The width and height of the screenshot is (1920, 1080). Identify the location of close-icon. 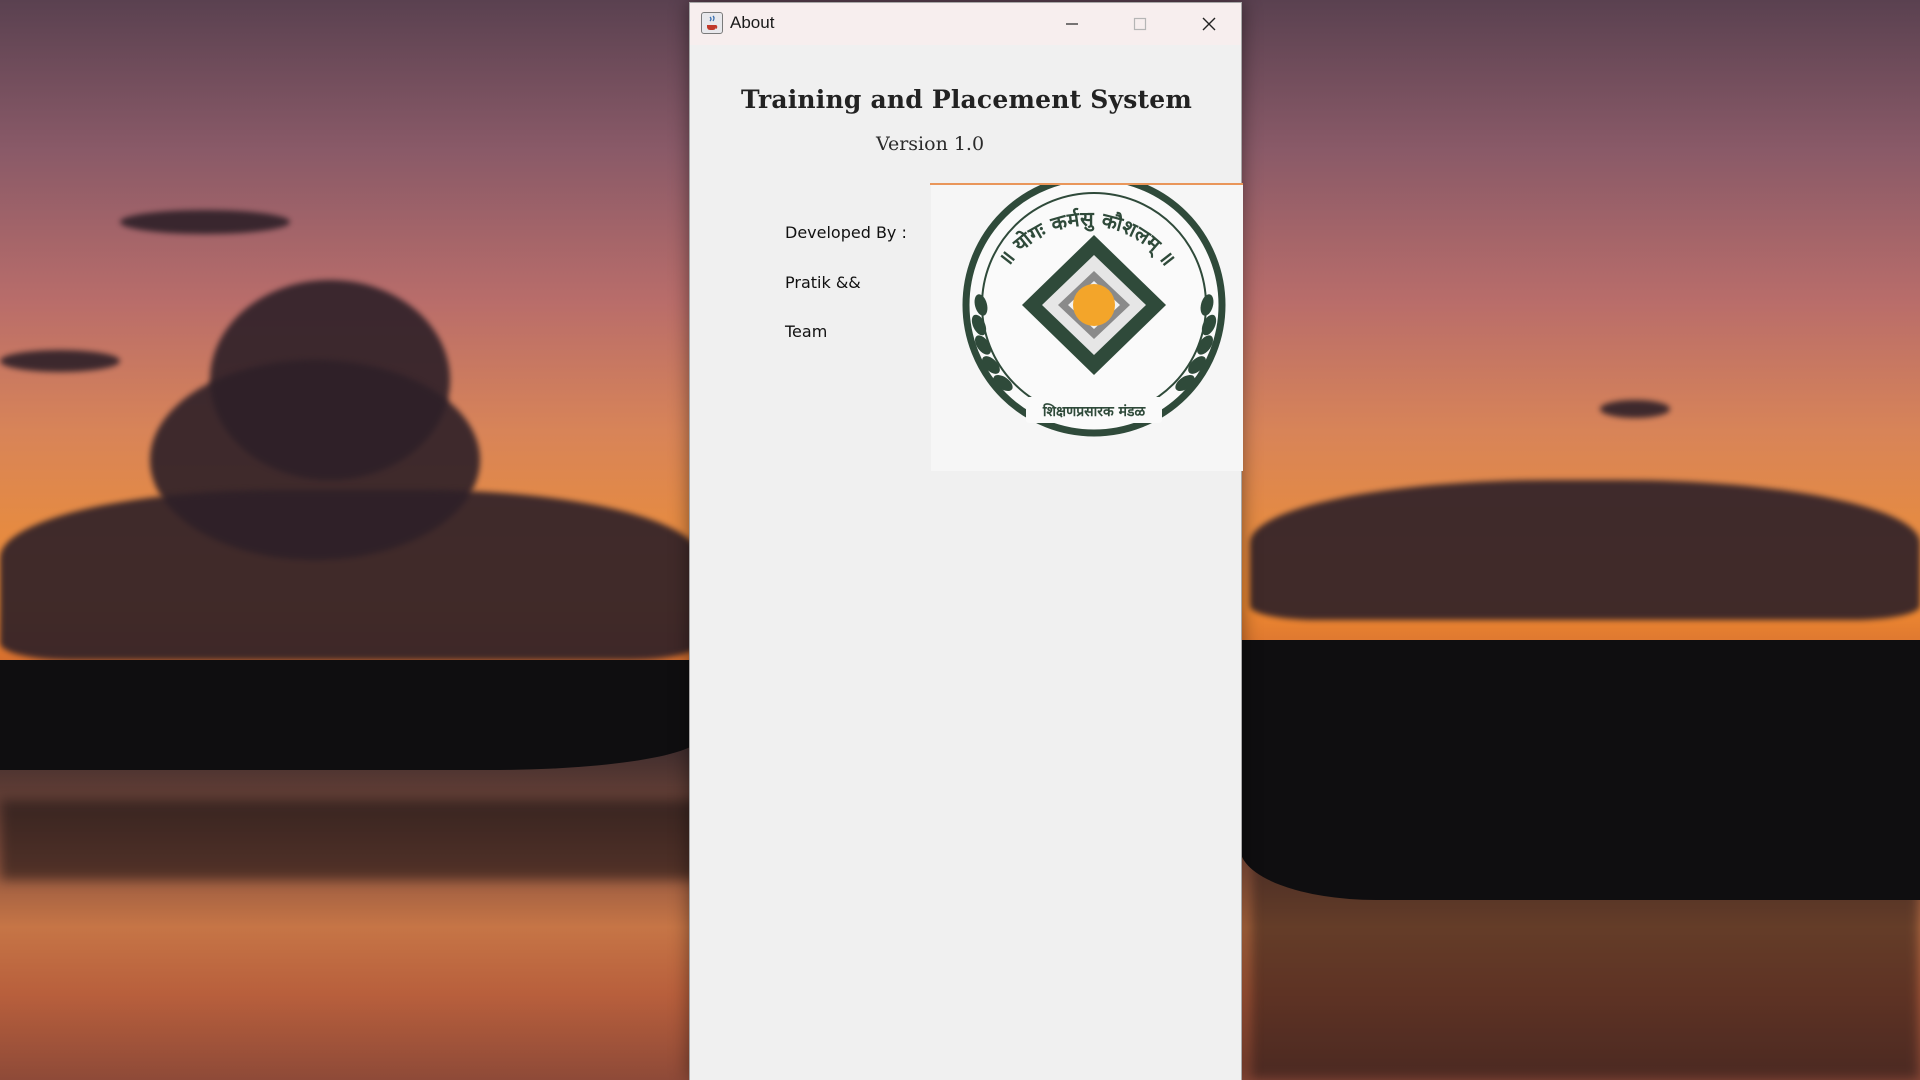
(1209, 24).